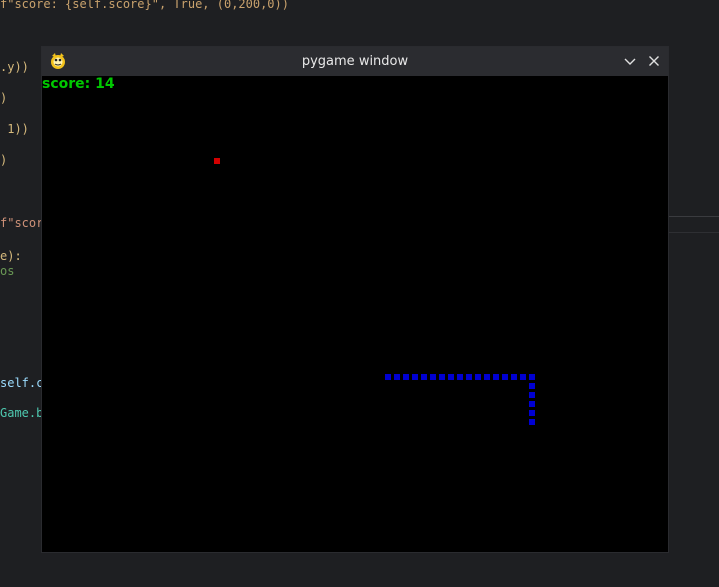  Describe the element at coordinates (78, 84) in the screenshot. I see `score-label: score: 14` at that location.